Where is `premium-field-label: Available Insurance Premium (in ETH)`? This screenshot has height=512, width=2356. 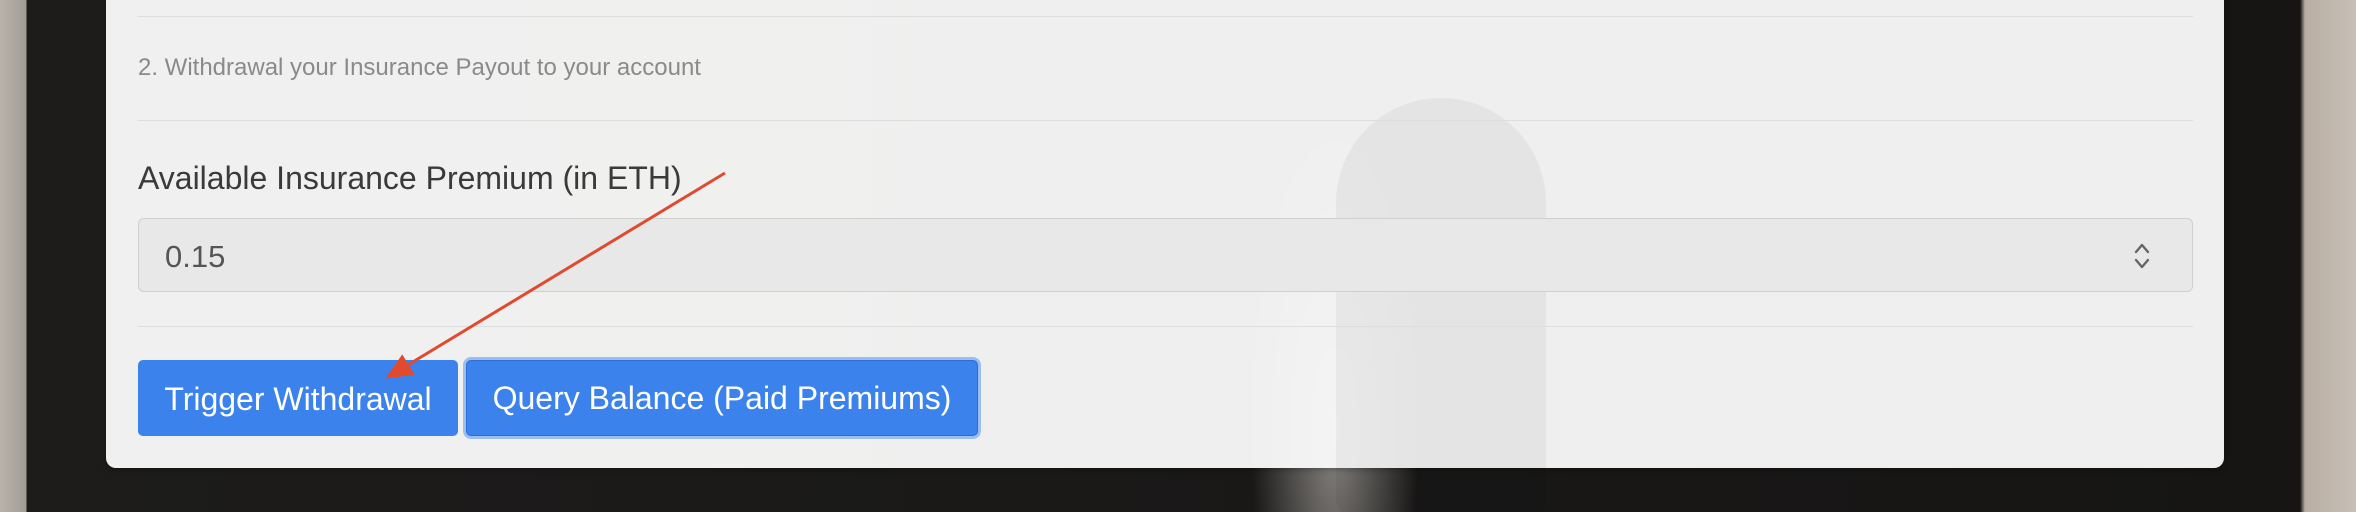
premium-field-label: Available Insurance Premium (in ETH) is located at coordinates (410, 178).